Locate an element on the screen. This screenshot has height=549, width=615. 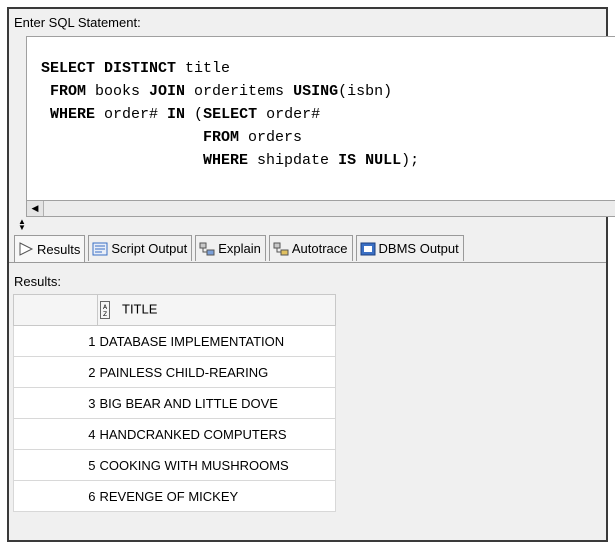
tab-results: Results is located at coordinates (50, 249).